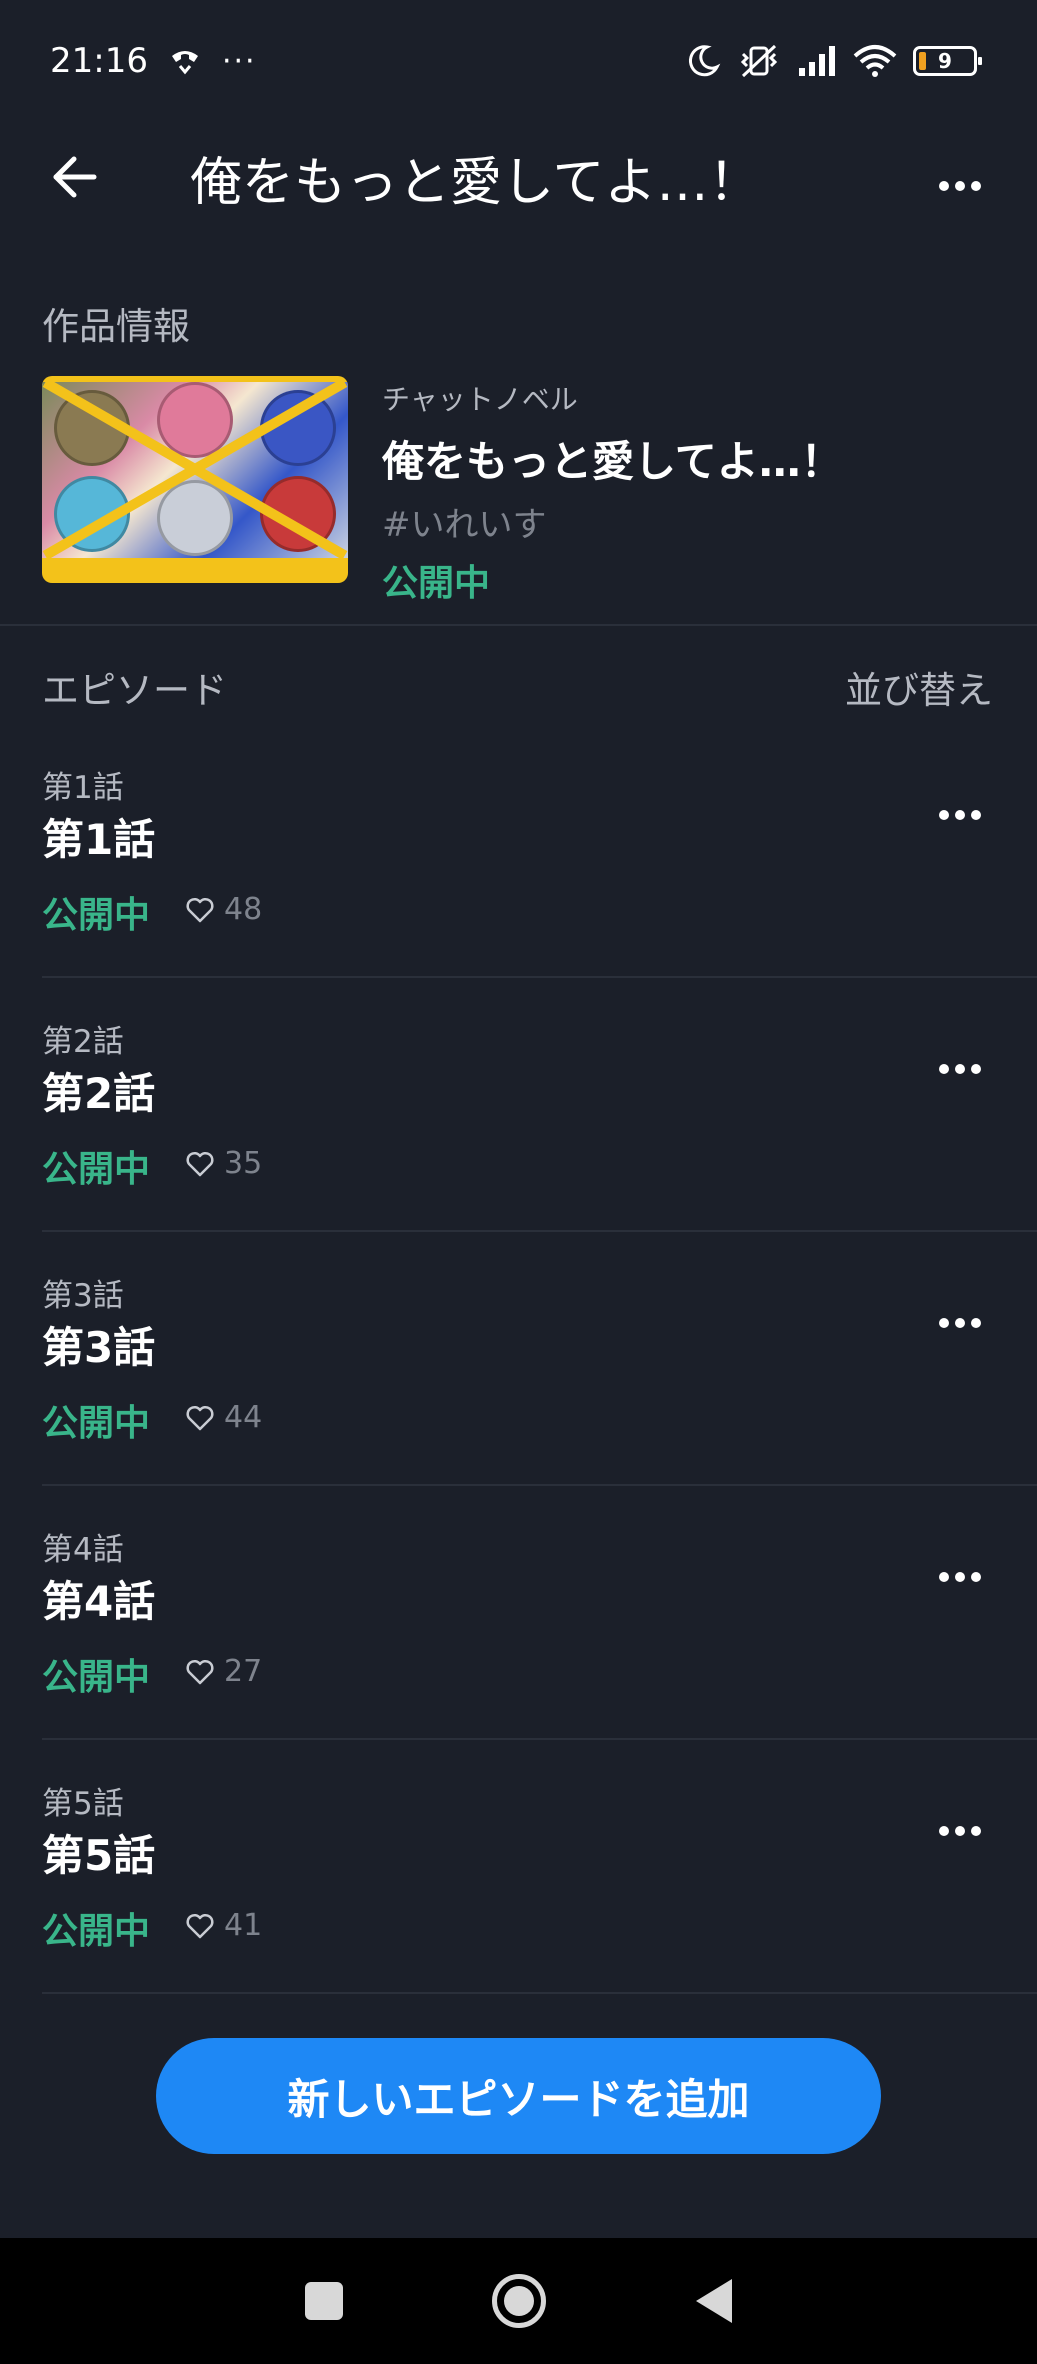 Image resolution: width=1037 pixels, height=2364 pixels. What do you see at coordinates (518, 2096) in the screenshot?
I see `add-episode-button: 新しいエピソードを追加` at bounding box center [518, 2096].